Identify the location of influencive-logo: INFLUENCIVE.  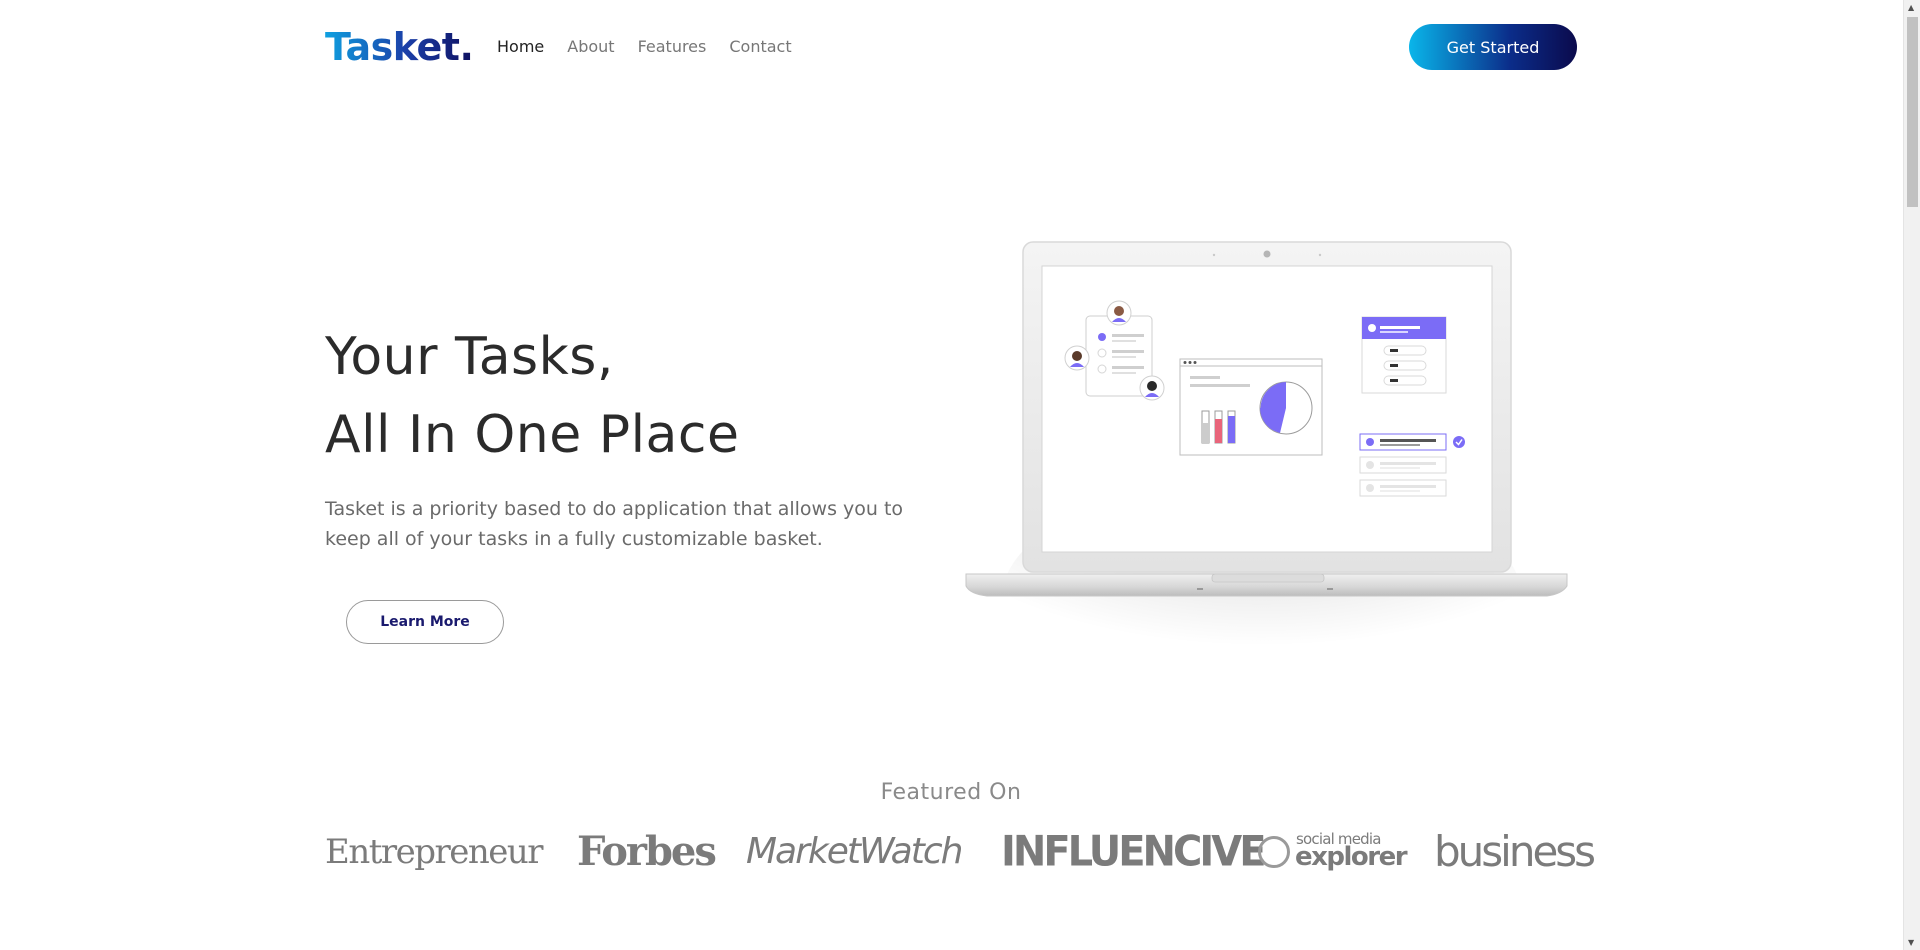
(1134, 852).